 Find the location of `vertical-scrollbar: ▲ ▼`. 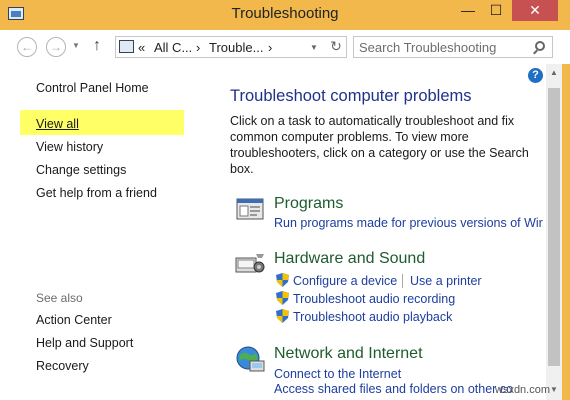

vertical-scrollbar: ▲ ▼ is located at coordinates (554, 232).